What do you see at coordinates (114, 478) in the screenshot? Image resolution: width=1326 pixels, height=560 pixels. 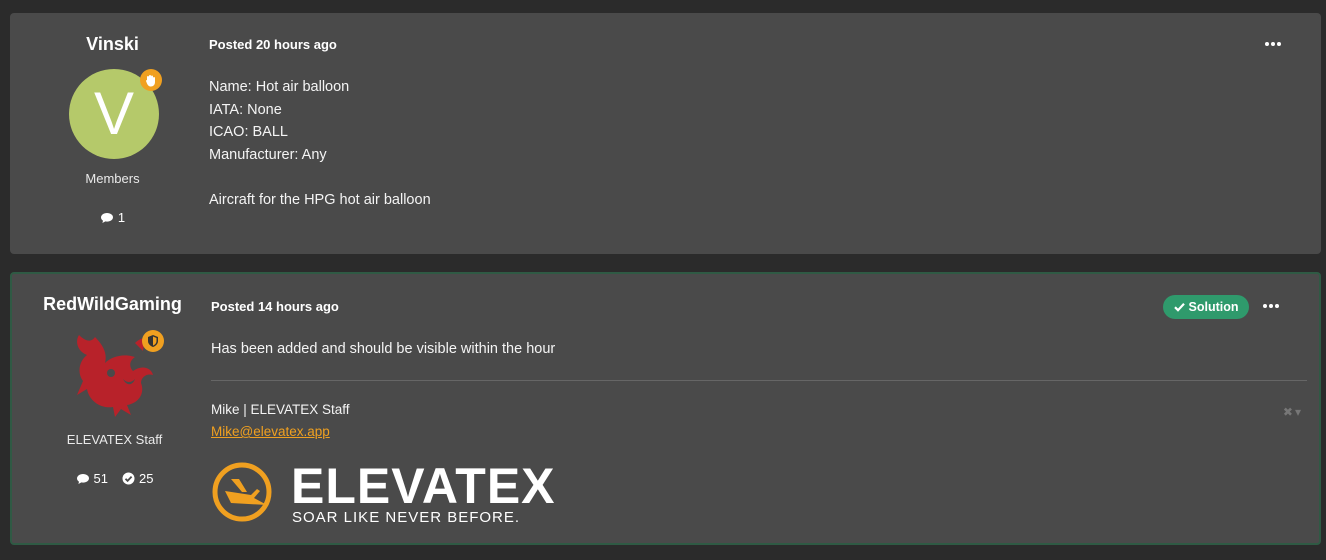 I see `author-stats: 51 25` at bounding box center [114, 478].